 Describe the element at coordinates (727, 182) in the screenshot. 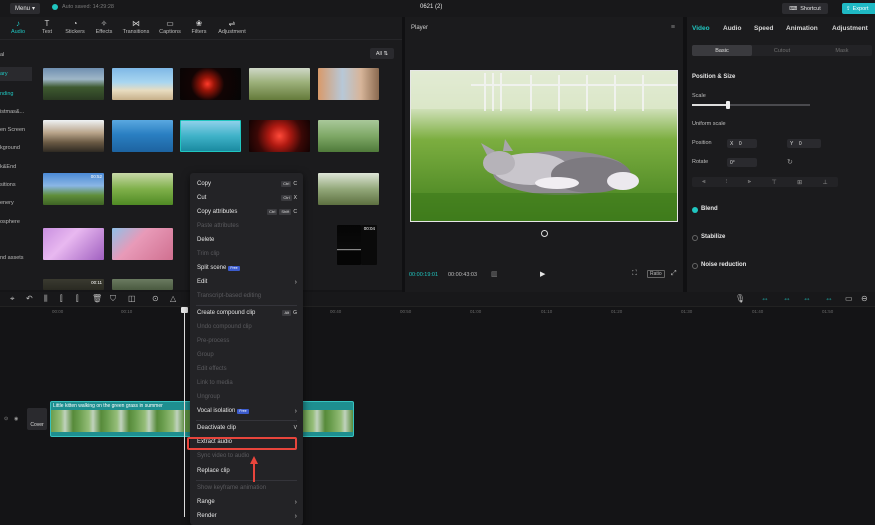

I see `align-center-icon: ⫶` at that location.